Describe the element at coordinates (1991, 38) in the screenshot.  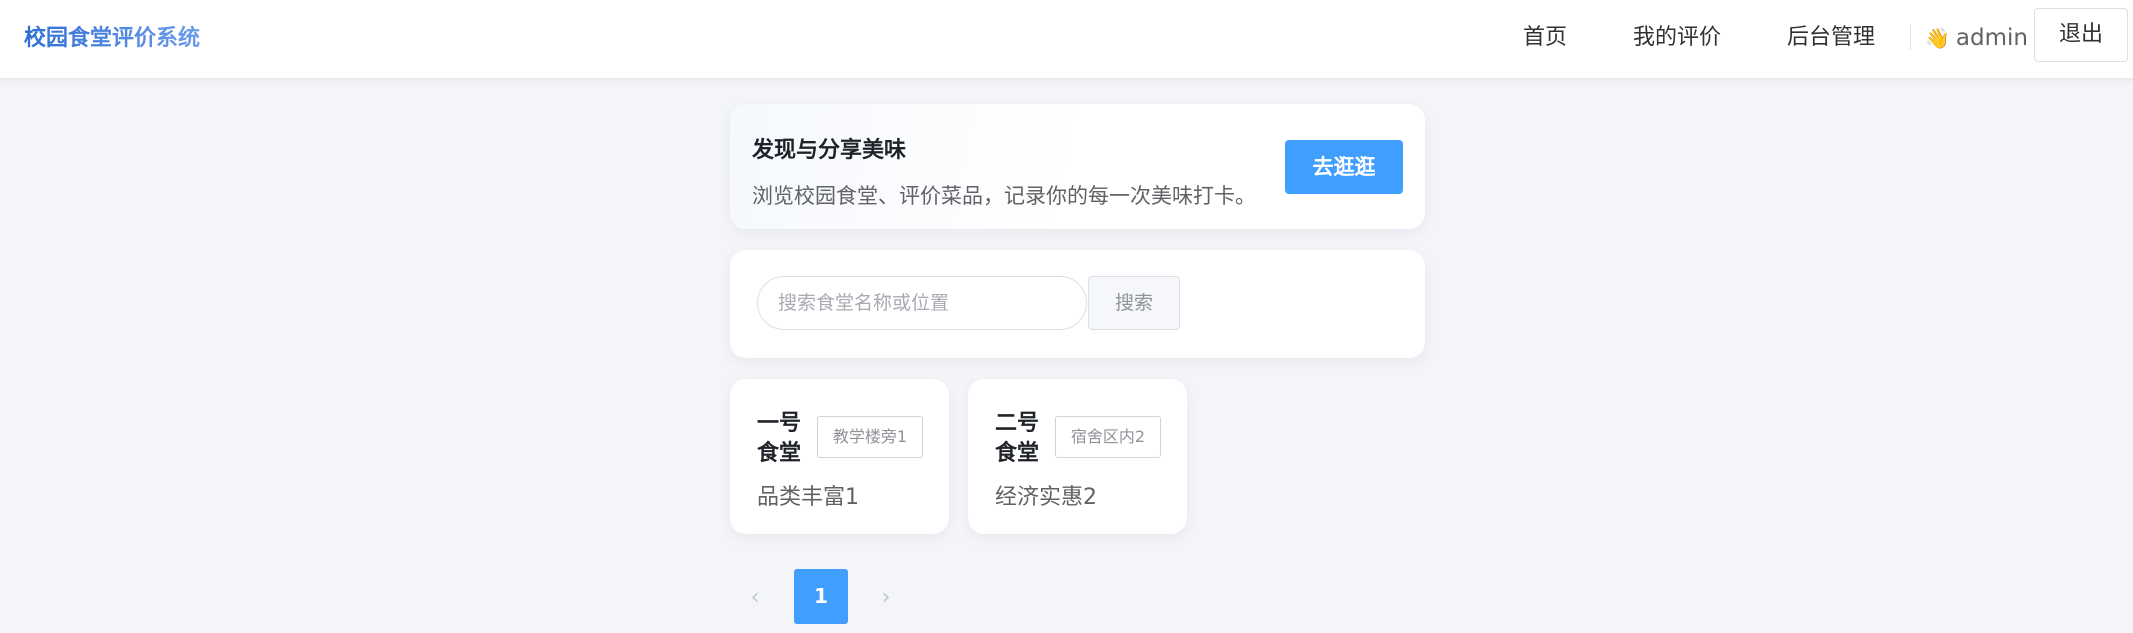
I see `username: admin` at that location.